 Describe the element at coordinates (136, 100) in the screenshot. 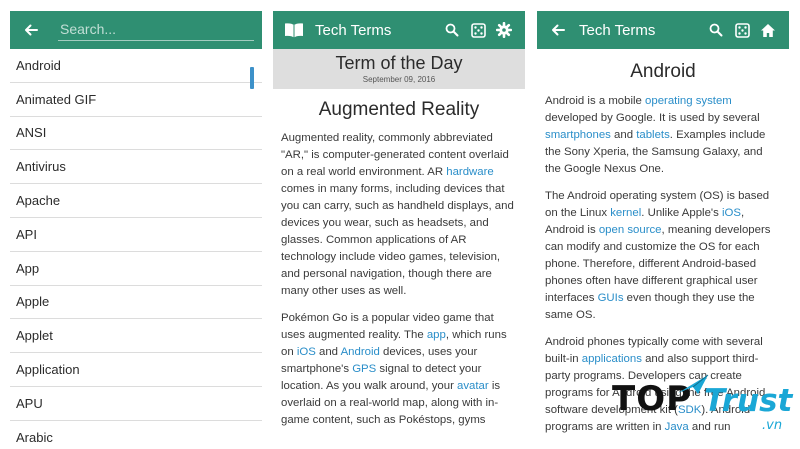

I see `list-item: Animated GIF` at that location.